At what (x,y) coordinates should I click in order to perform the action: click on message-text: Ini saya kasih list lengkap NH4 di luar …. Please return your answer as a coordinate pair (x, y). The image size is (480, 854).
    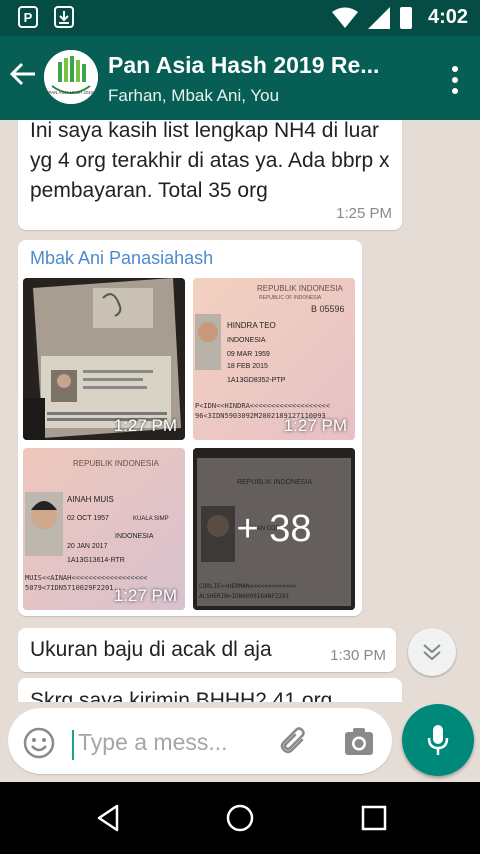
    Looking at the image, I should click on (210, 161).